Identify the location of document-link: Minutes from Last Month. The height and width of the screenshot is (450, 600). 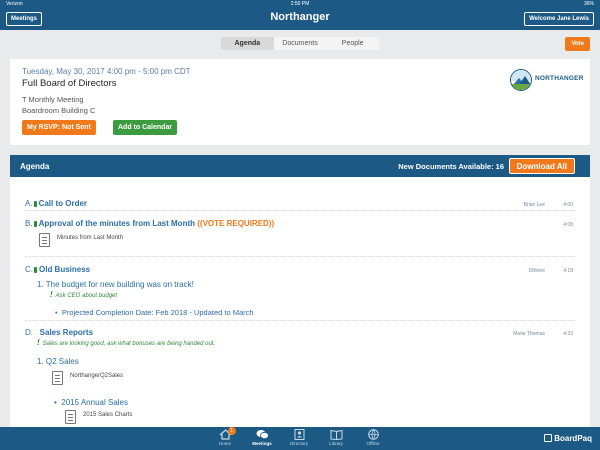
(90, 238).